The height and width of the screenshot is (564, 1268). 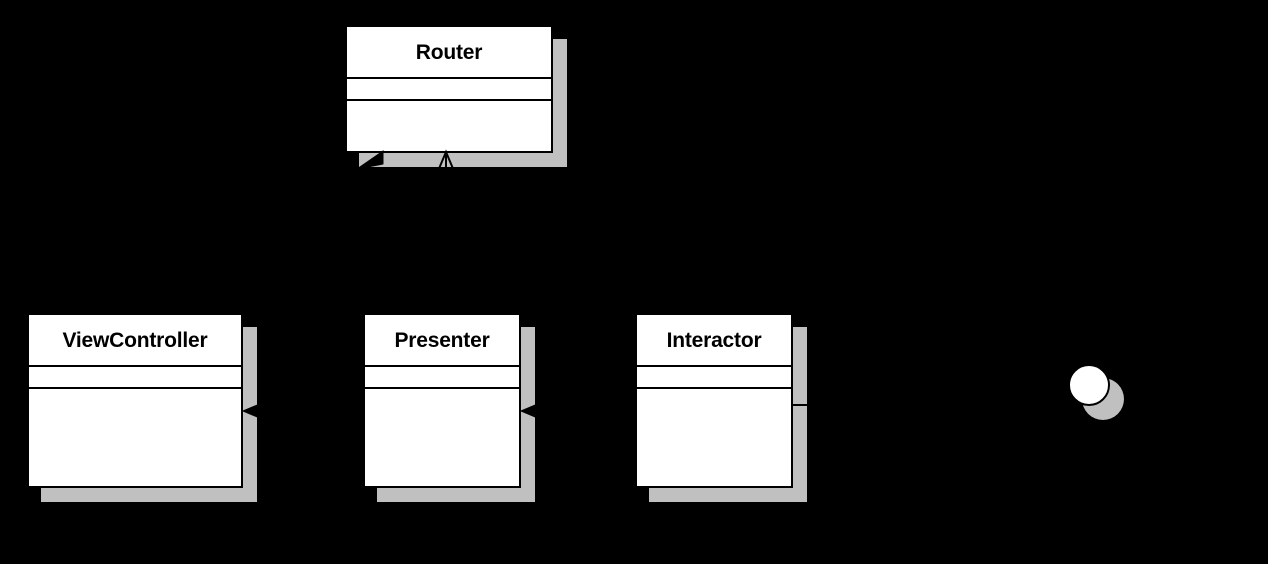 I want to click on class-name-presenter: Presenter, so click(x=442, y=341).